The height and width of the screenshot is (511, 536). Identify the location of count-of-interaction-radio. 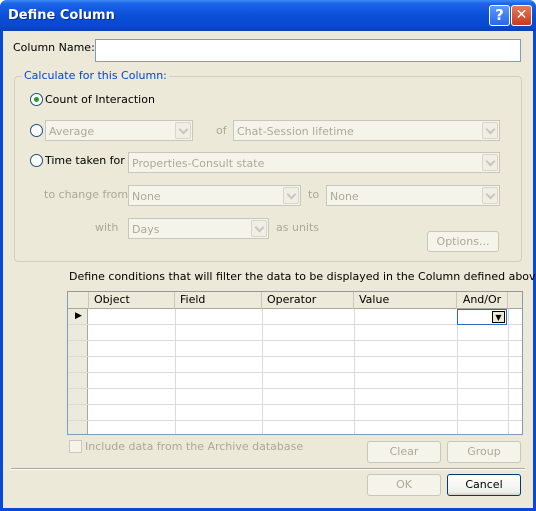
(36, 99).